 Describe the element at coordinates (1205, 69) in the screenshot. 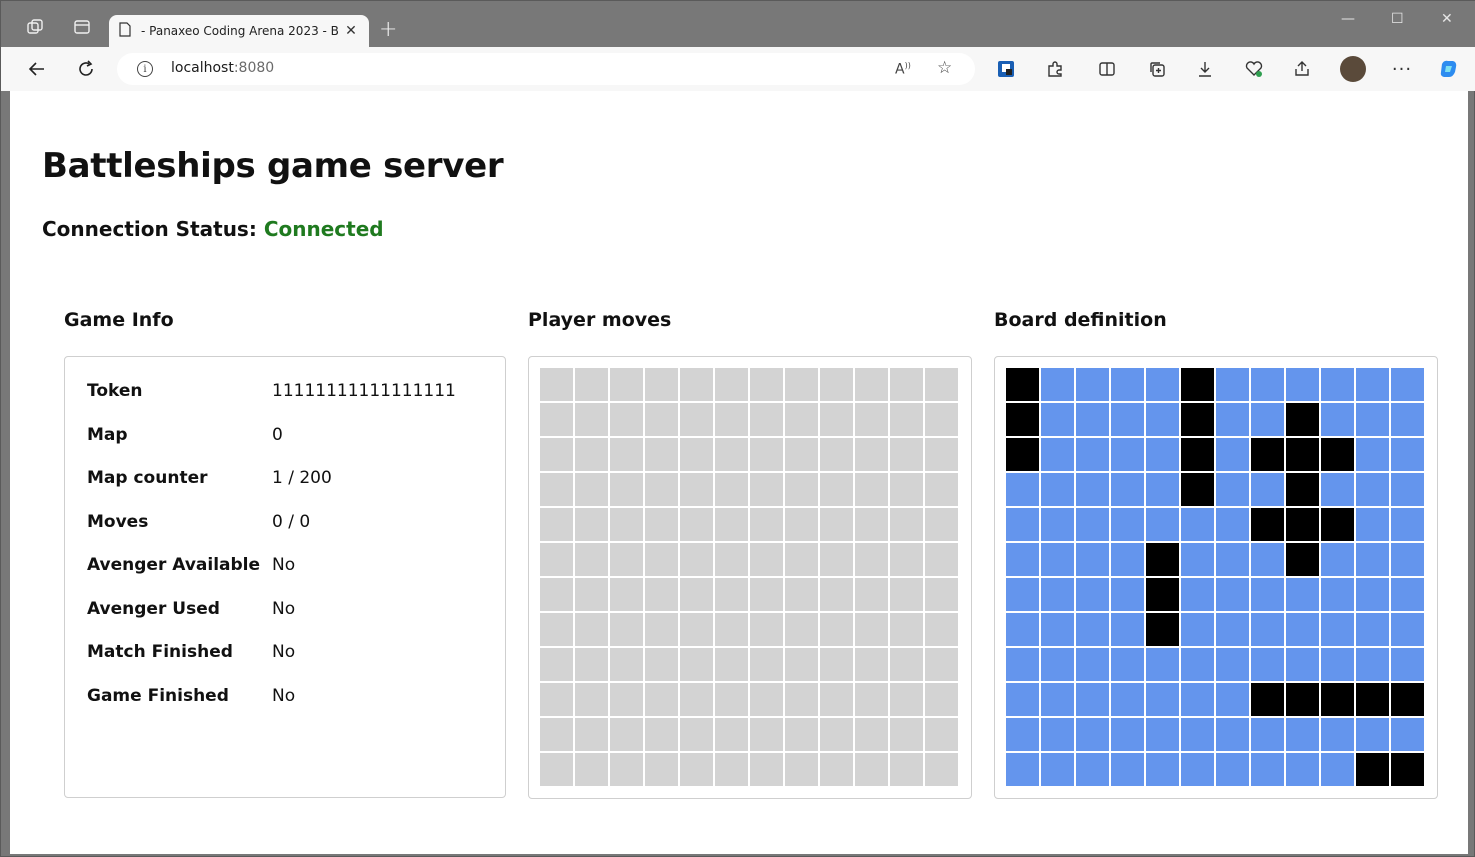

I see `downloads-icon` at that location.